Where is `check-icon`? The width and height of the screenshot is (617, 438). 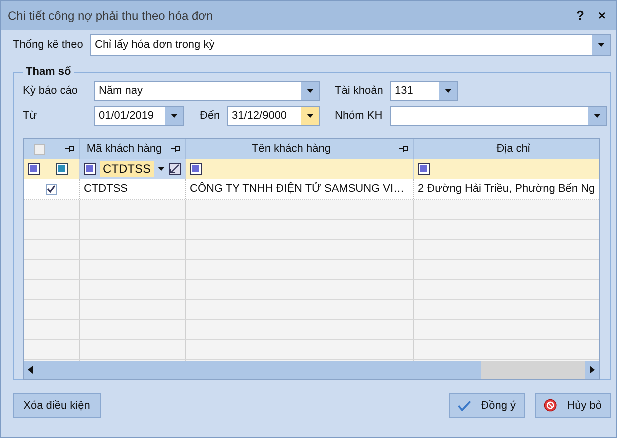 check-icon is located at coordinates (51, 189).